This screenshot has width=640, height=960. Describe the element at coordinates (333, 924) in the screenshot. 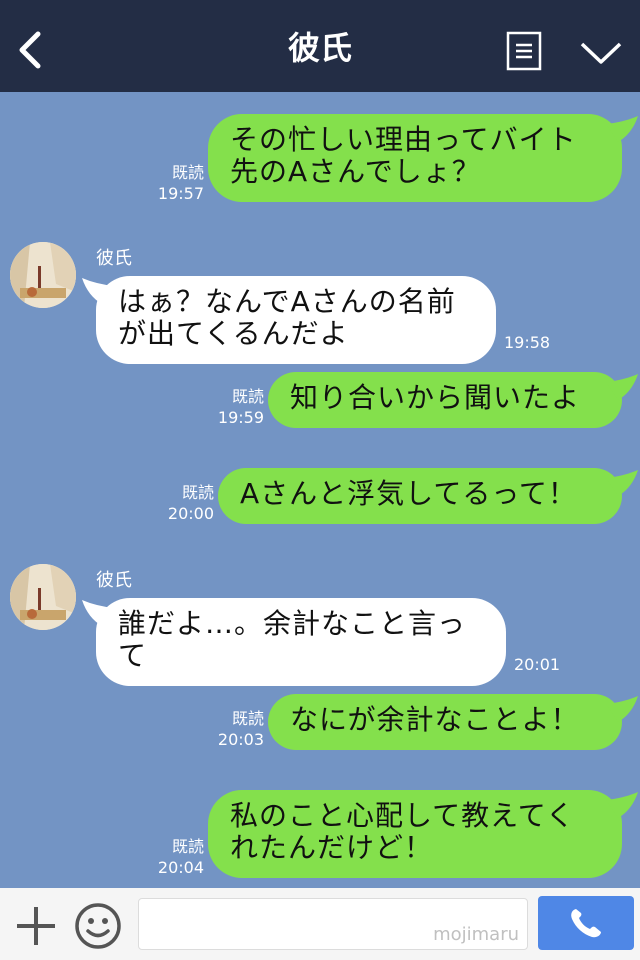

I see `message-input: mojimaru` at that location.